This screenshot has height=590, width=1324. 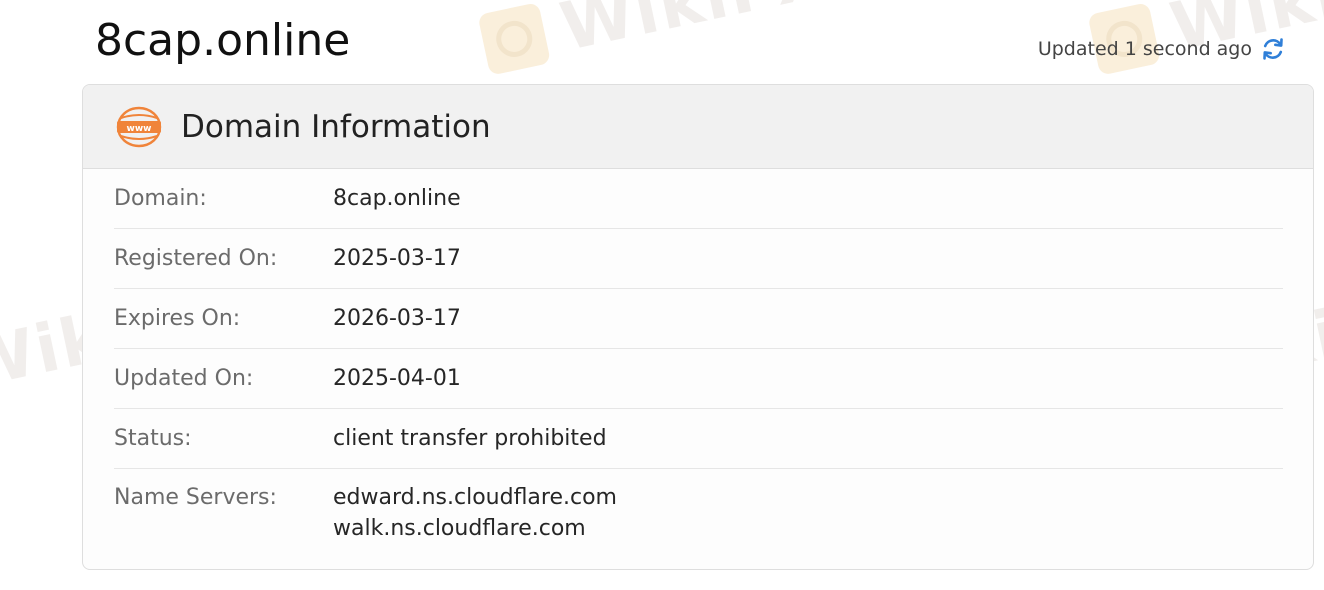 What do you see at coordinates (698, 379) in the screenshot?
I see `row-updated-on: Updated On: 2025-04-01` at bounding box center [698, 379].